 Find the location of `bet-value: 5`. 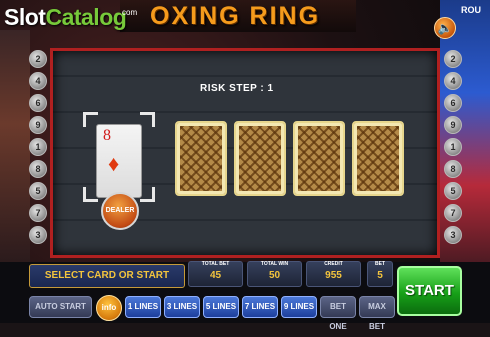

bet-value: 5 is located at coordinates (380, 275).